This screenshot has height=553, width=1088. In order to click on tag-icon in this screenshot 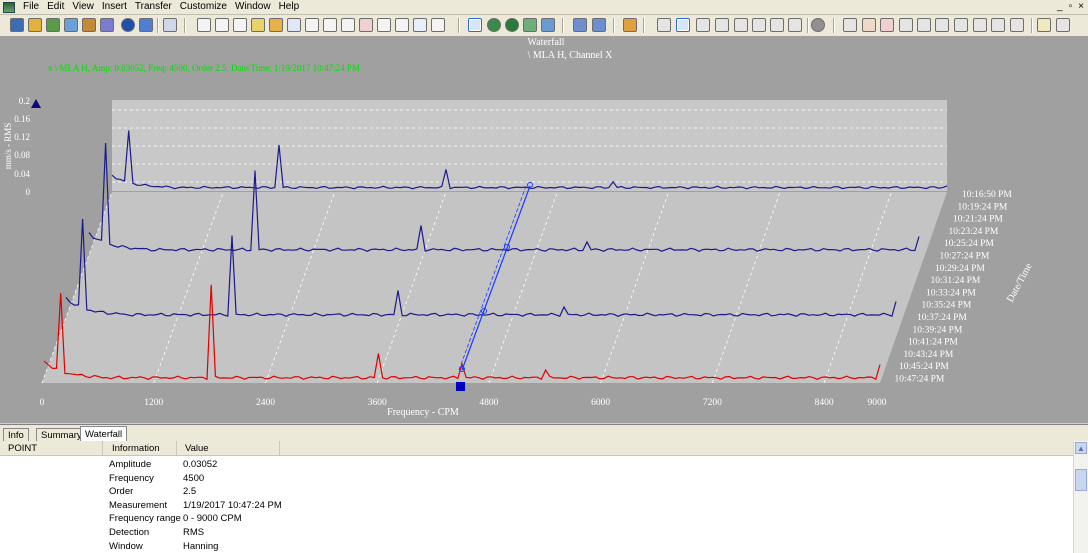, I will do `click(530, 25)`.